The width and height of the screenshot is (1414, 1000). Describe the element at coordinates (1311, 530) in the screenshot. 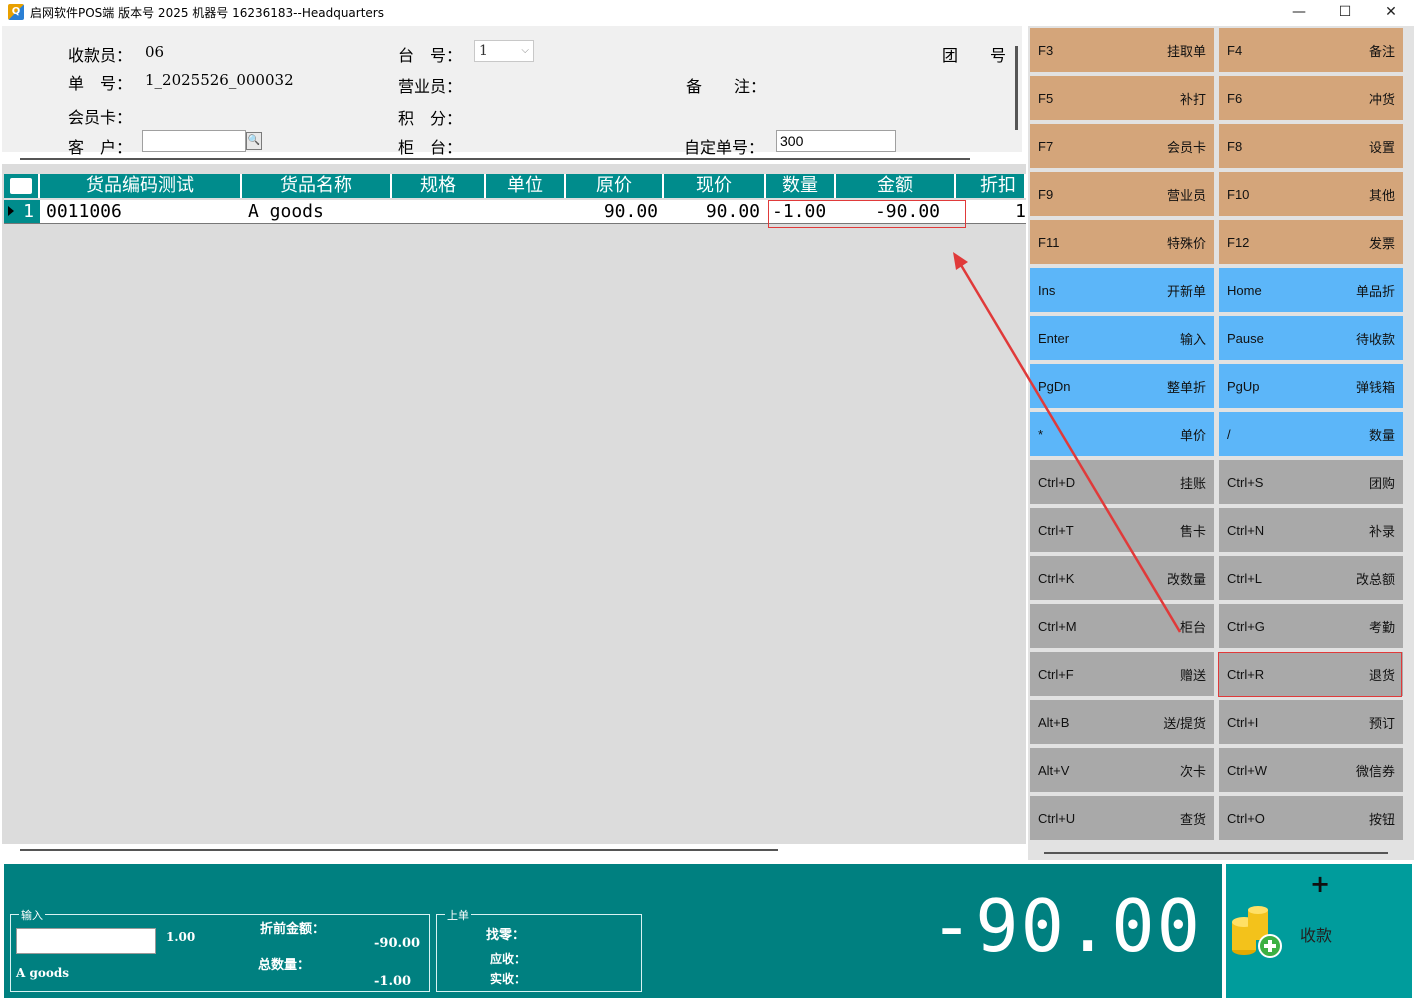

I see `fkey-ctrl-n-button: Ctrl+N 补录` at that location.